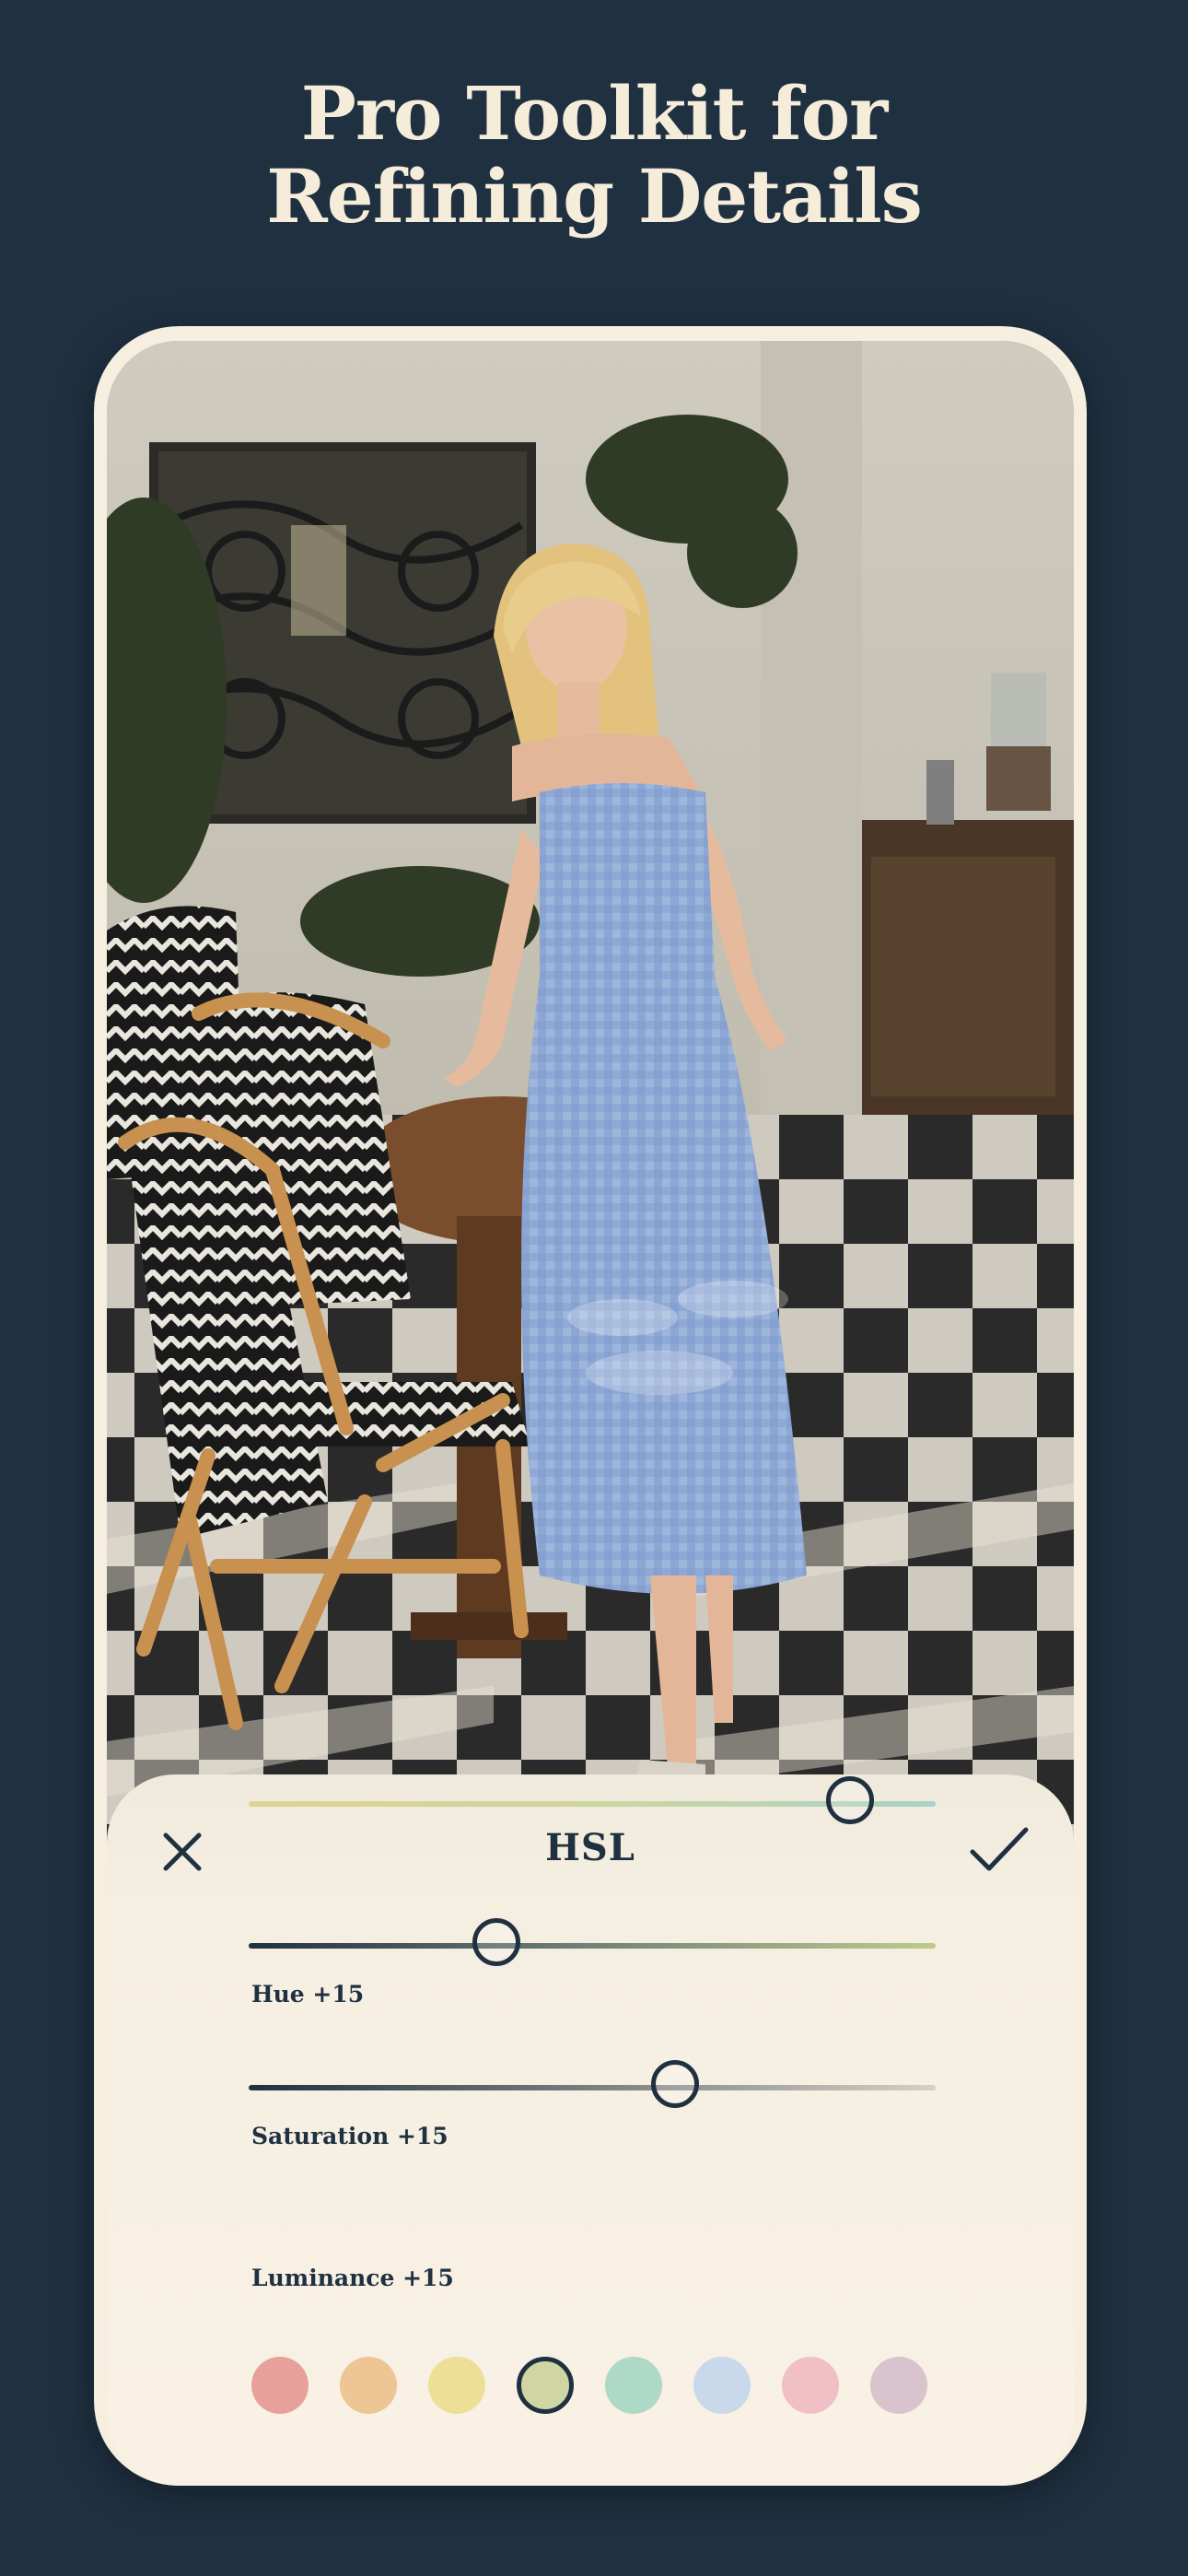 The image size is (1188, 2576). What do you see at coordinates (594, 196) in the screenshot?
I see `headline-line-2: Refining Details` at bounding box center [594, 196].